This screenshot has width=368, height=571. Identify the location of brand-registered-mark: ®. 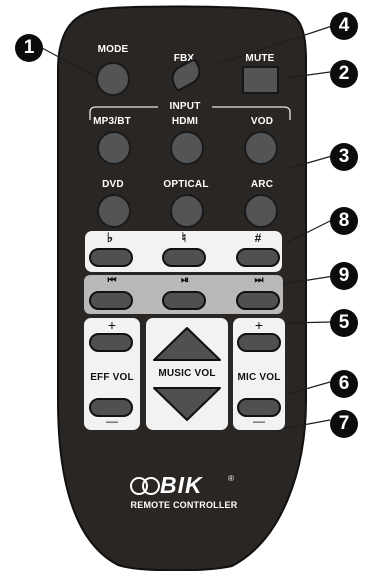
(231, 478).